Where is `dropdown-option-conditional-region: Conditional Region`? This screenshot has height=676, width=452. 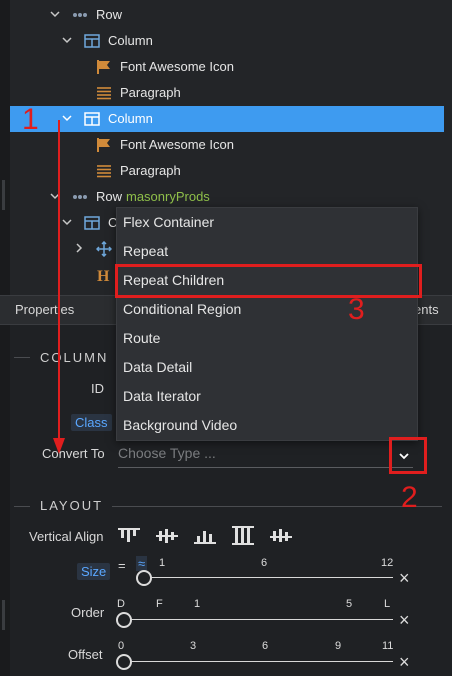 dropdown-option-conditional-region: Conditional Region is located at coordinates (182, 309).